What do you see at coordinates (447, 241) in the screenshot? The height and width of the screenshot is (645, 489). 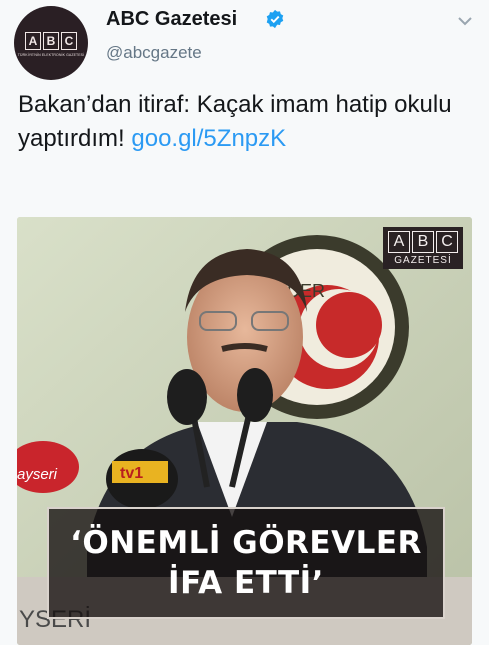 I see `badge-letter: C` at bounding box center [447, 241].